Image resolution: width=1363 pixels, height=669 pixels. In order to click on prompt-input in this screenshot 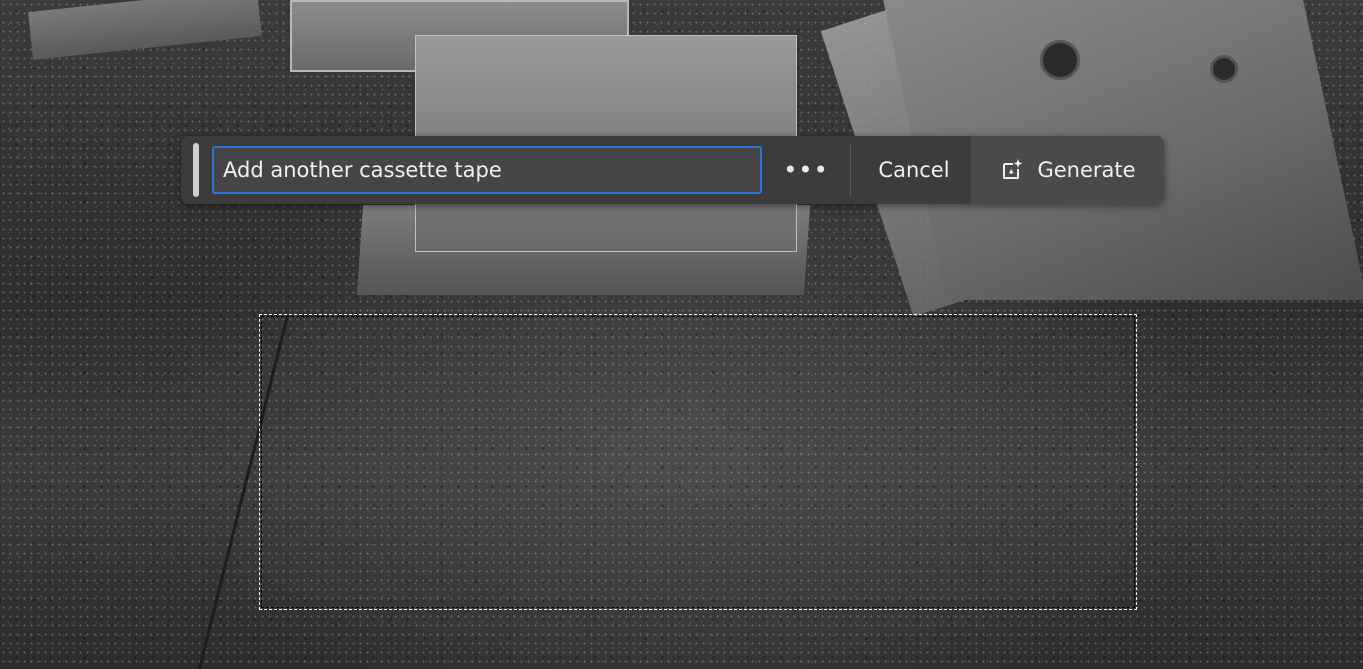, I will do `click(487, 170)`.